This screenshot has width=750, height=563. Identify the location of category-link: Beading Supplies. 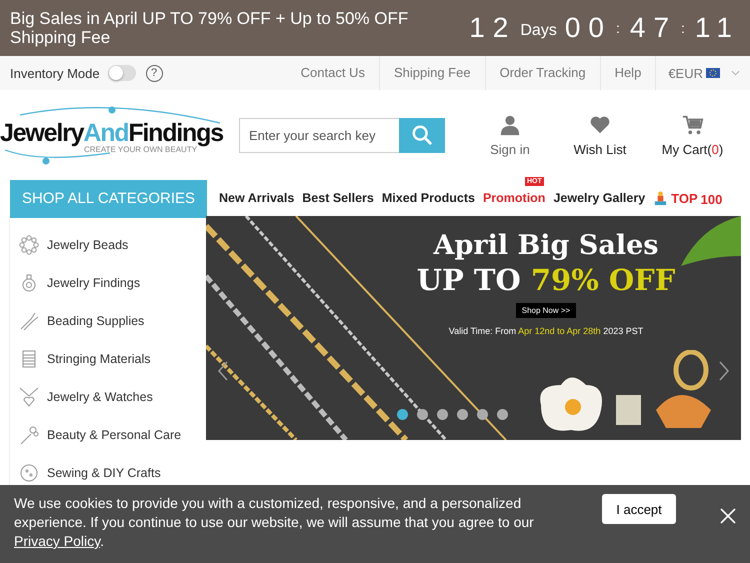
(108, 321).